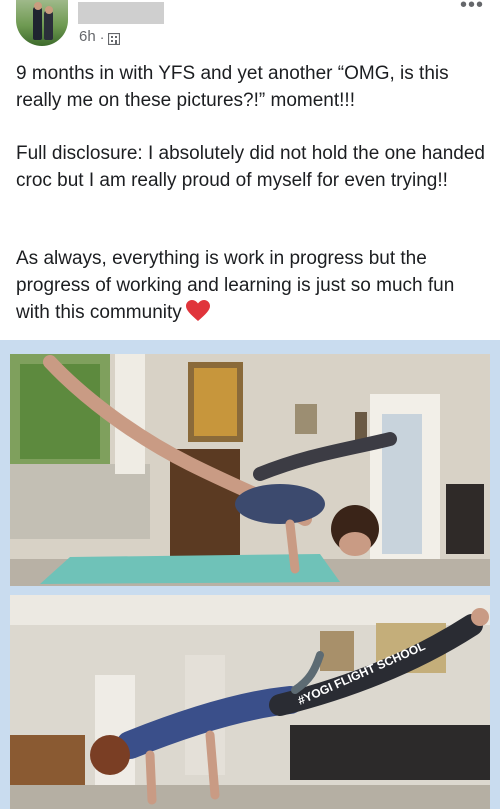 The image size is (500, 809). I want to click on post-meta: 6h ·, so click(100, 36).